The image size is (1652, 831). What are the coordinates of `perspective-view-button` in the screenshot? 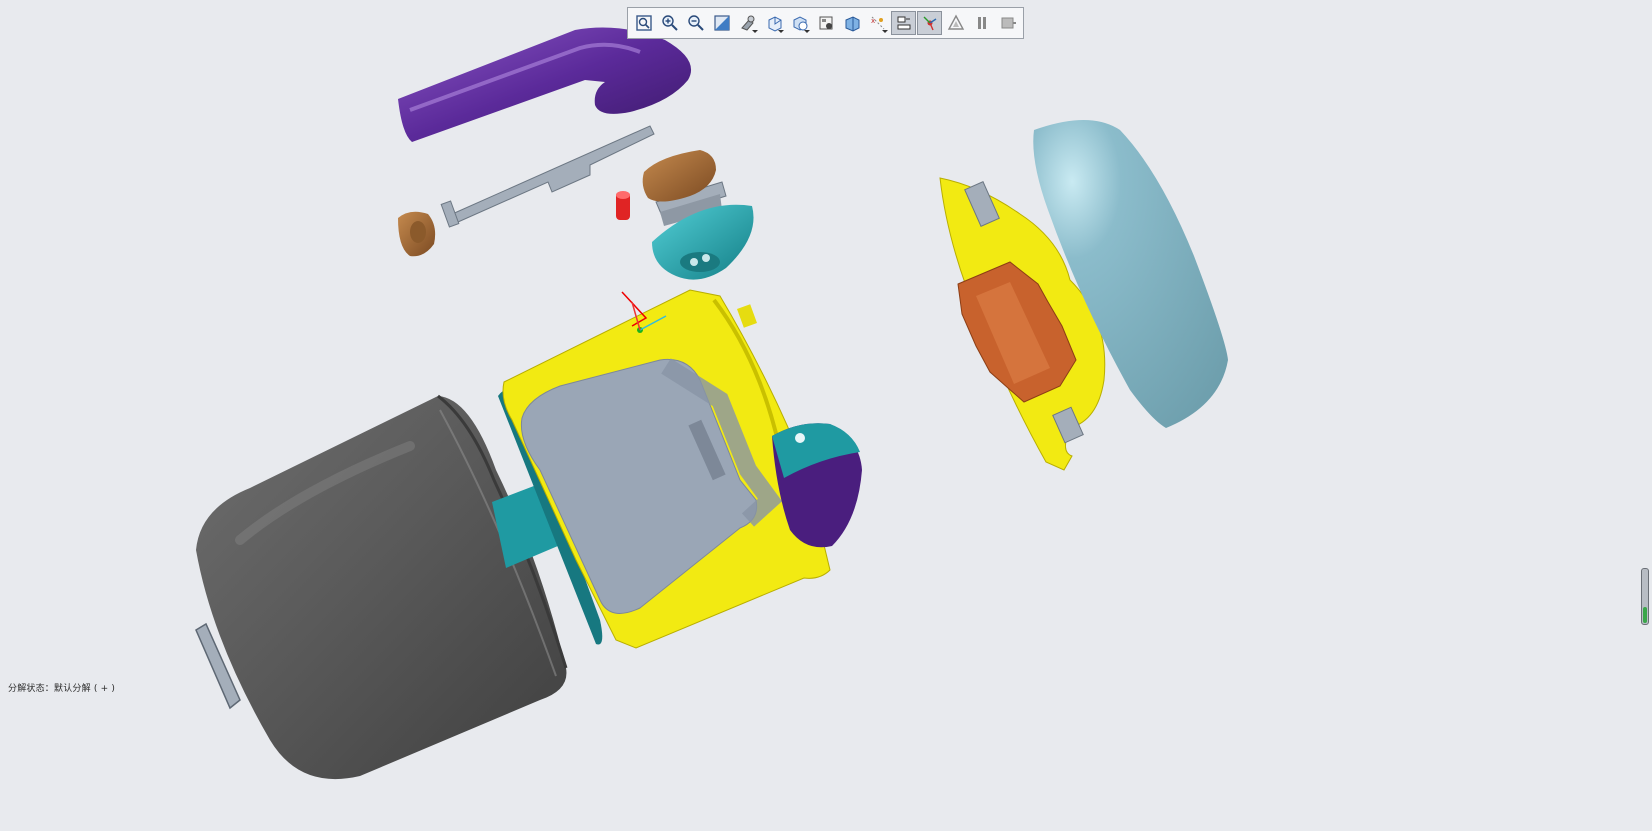 It's located at (851, 23).